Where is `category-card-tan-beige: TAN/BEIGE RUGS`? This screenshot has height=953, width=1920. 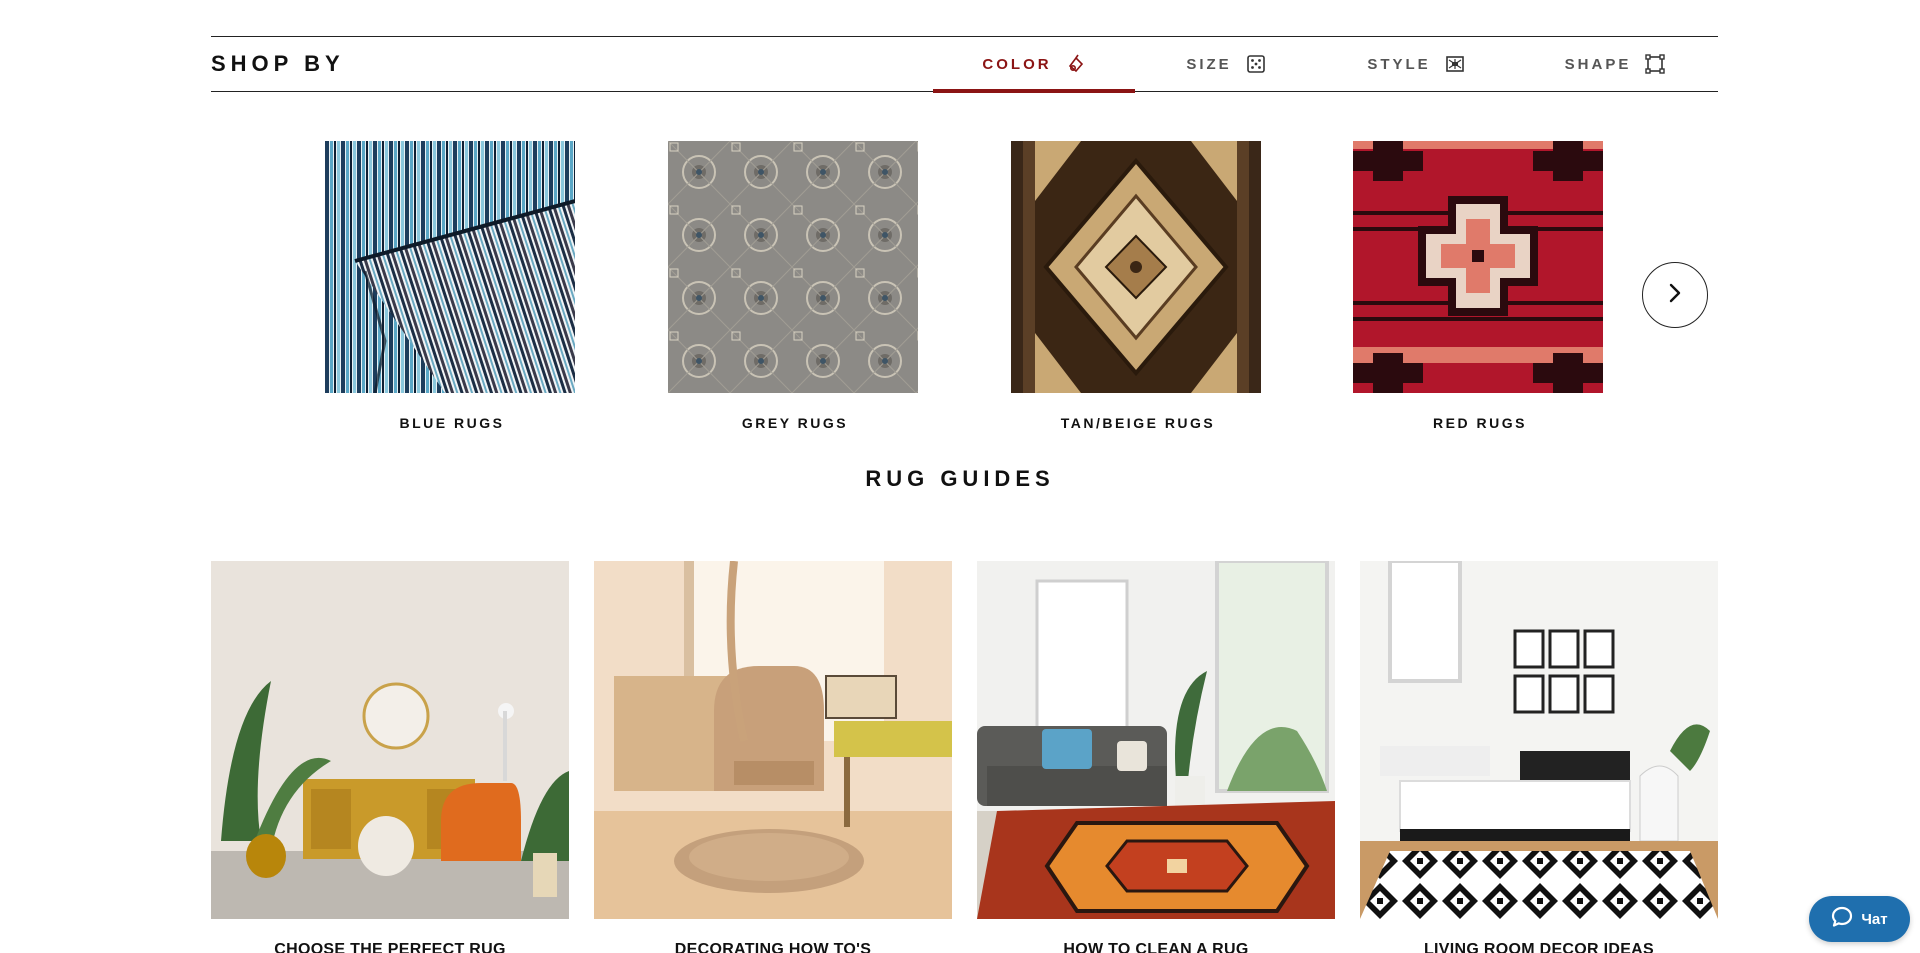 category-card-tan-beige: TAN/BEIGE RUGS is located at coordinates (1137, 286).